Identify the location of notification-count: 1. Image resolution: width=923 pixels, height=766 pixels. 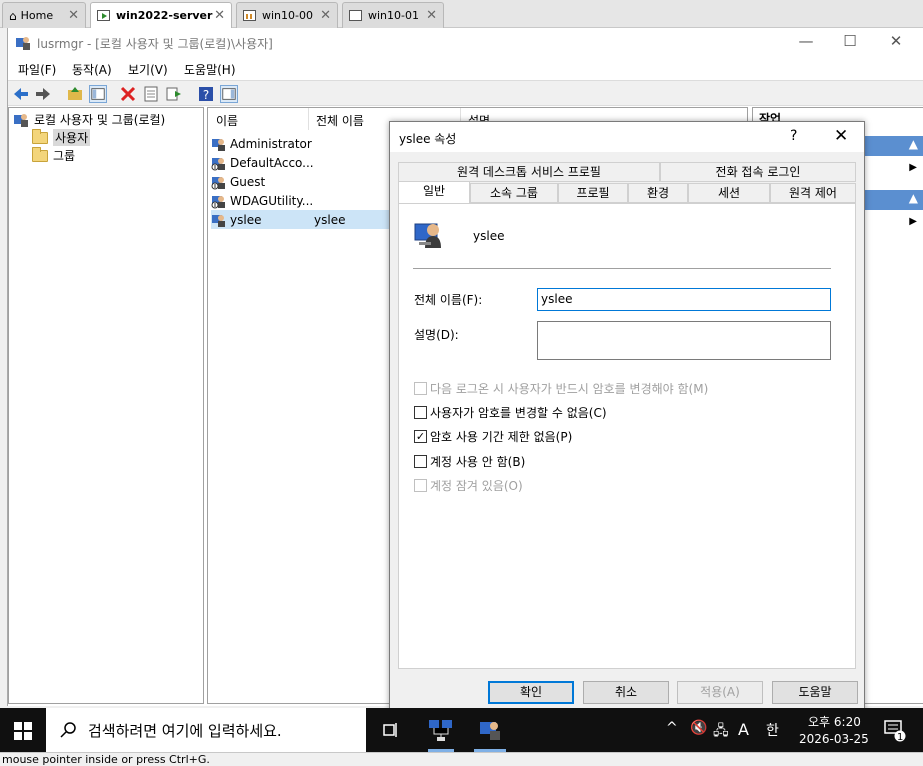
(900, 737).